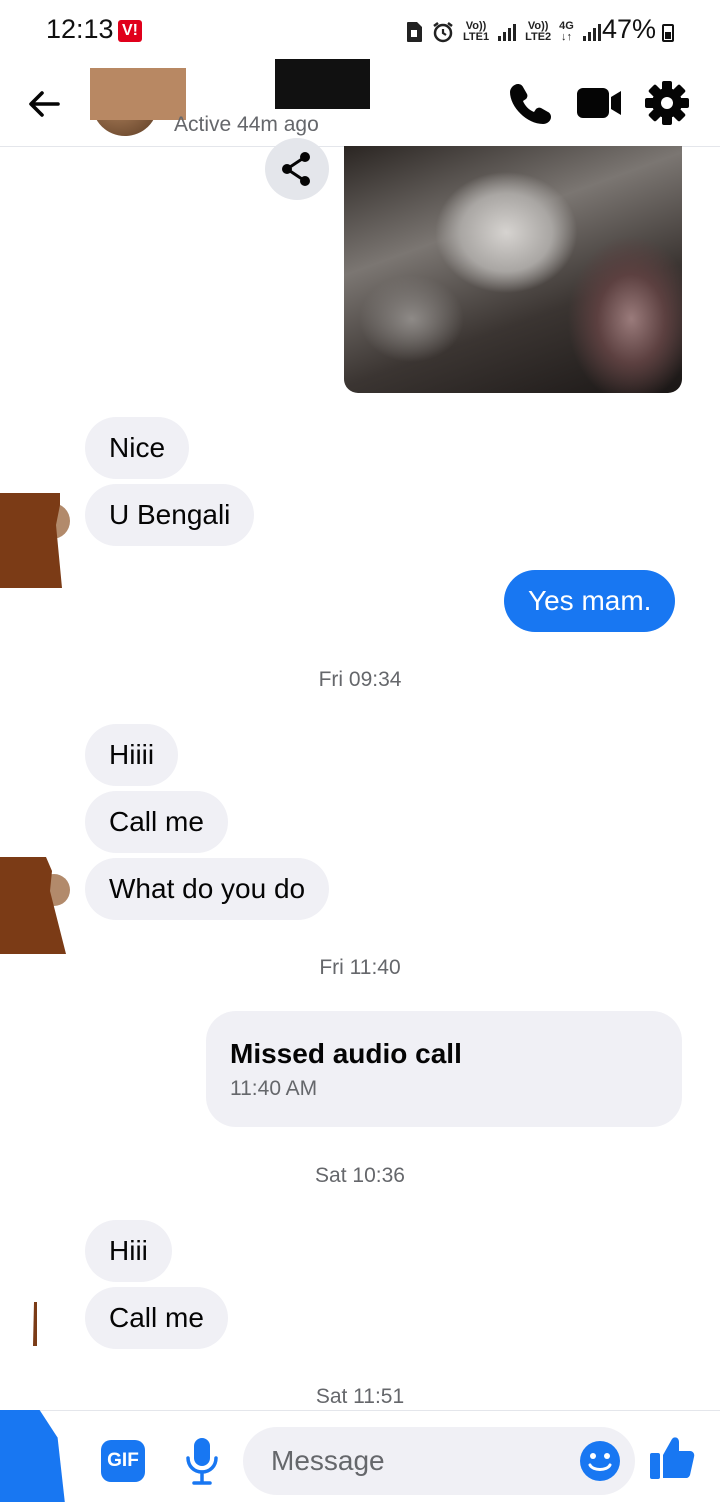 The height and width of the screenshot is (1503, 720). What do you see at coordinates (667, 103) in the screenshot?
I see `gear-icon` at bounding box center [667, 103].